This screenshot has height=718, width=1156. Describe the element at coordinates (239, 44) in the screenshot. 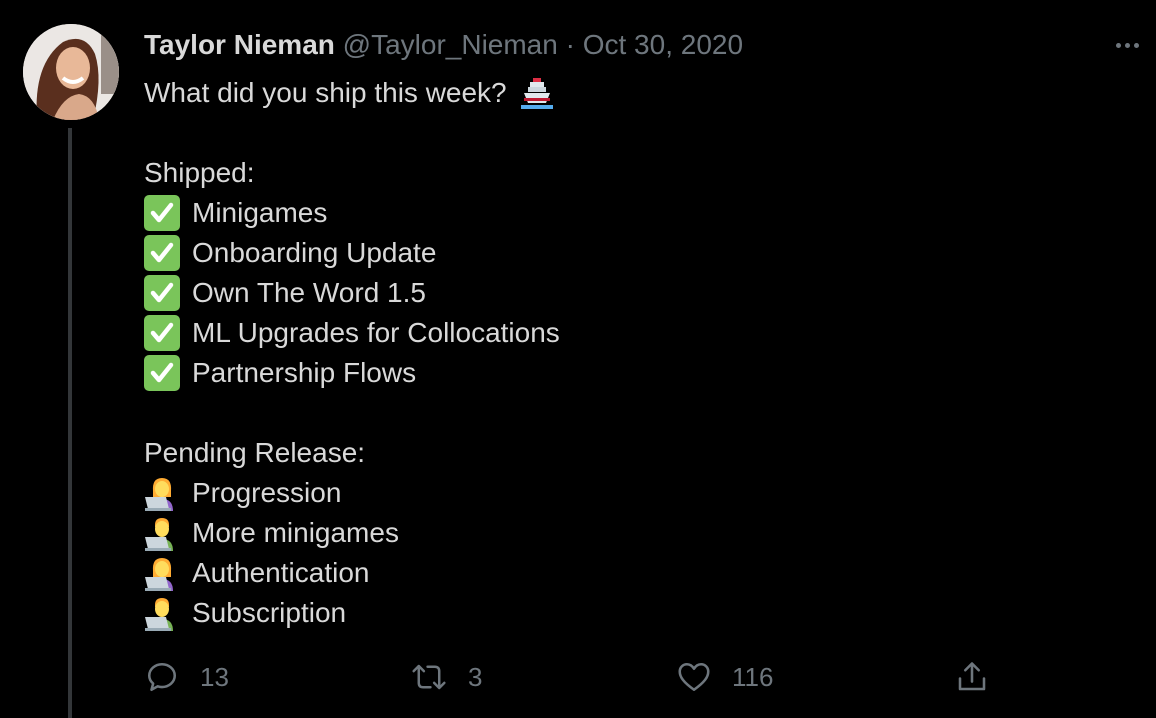

I see `author-name: Taylor Nieman` at that location.